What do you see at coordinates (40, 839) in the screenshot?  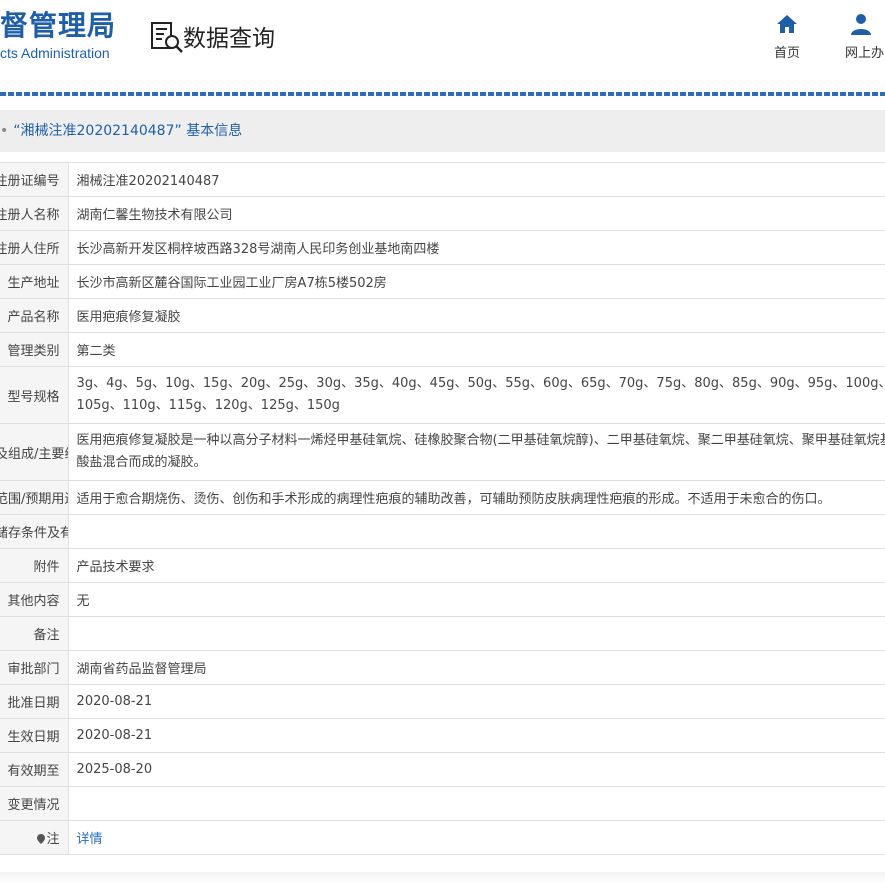 I see `location-pin-icon` at bounding box center [40, 839].